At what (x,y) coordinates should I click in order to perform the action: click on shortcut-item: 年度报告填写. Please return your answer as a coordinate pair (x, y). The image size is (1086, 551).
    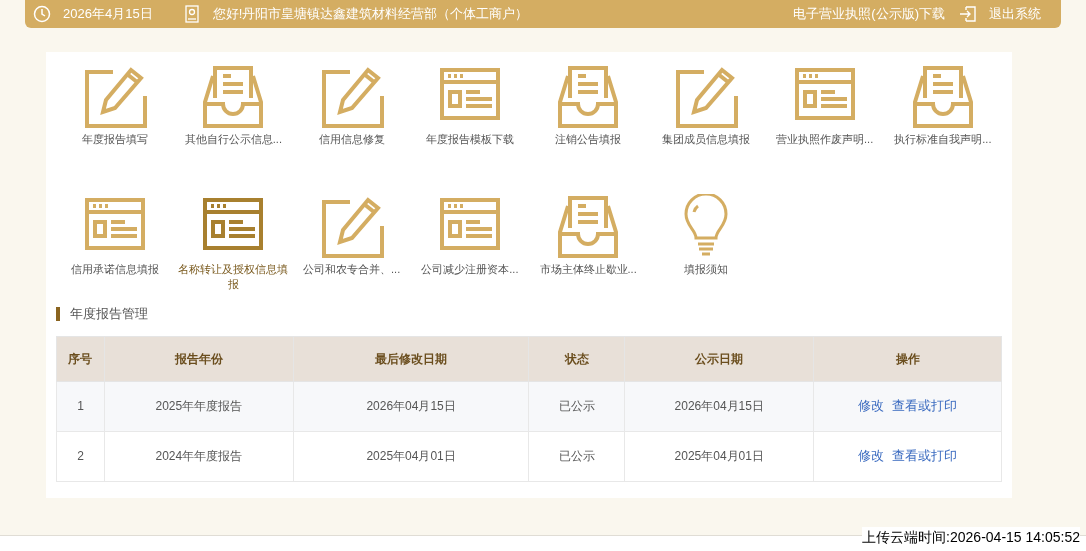
    Looking at the image, I should click on (115, 122).